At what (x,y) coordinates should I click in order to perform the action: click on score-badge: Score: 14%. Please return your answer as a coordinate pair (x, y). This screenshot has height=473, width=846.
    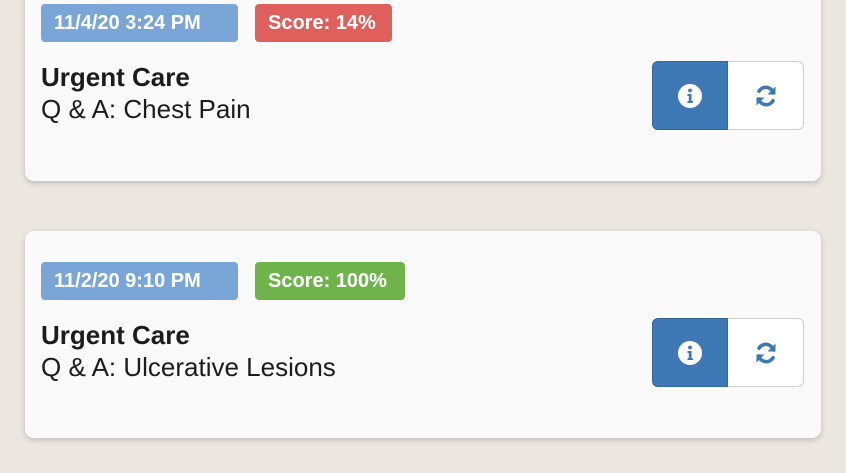
    Looking at the image, I should click on (323, 23).